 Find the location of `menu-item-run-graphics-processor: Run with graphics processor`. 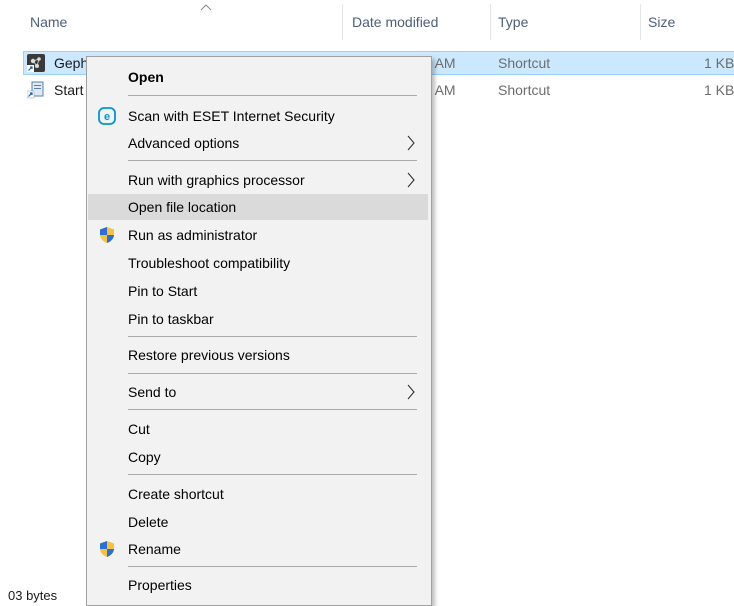

menu-item-run-graphics-processor: Run with graphics processor is located at coordinates (258, 180).